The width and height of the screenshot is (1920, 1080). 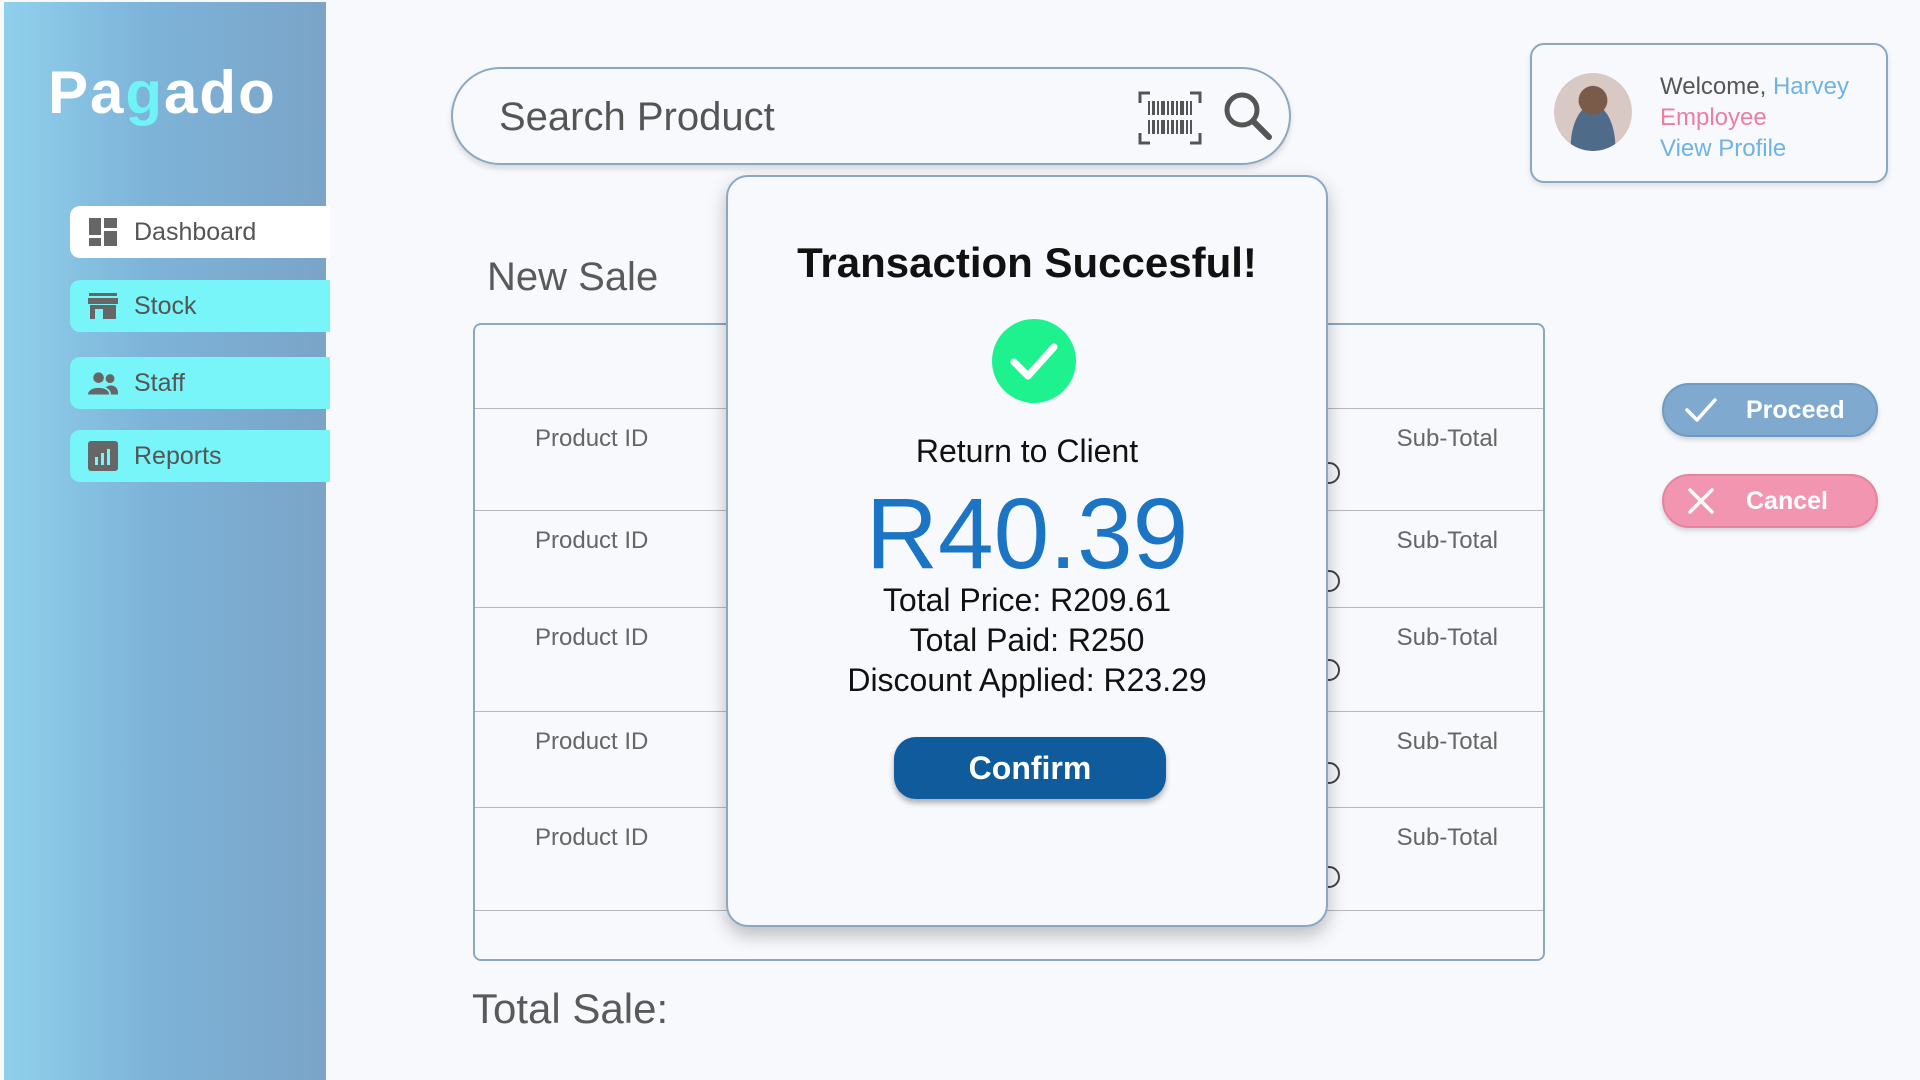 I want to click on close-icon, so click(x=1701, y=501).